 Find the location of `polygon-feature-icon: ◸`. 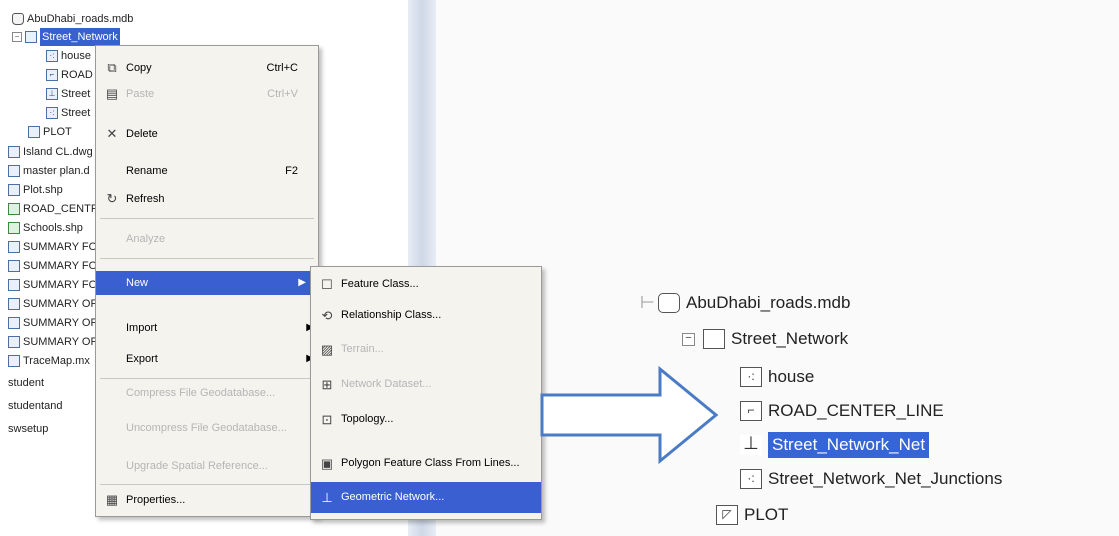

polygon-feature-icon: ◸ is located at coordinates (727, 515).